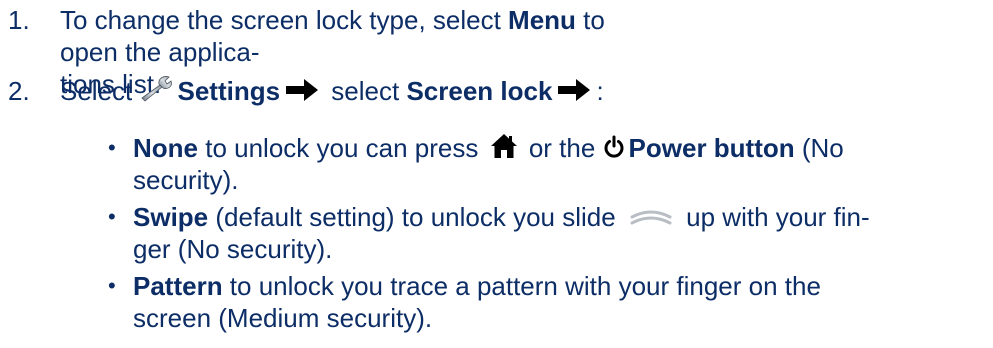 This screenshot has height=348, width=993. Describe the element at coordinates (178, 286) in the screenshot. I see `pattern-label: Pattern` at that location.